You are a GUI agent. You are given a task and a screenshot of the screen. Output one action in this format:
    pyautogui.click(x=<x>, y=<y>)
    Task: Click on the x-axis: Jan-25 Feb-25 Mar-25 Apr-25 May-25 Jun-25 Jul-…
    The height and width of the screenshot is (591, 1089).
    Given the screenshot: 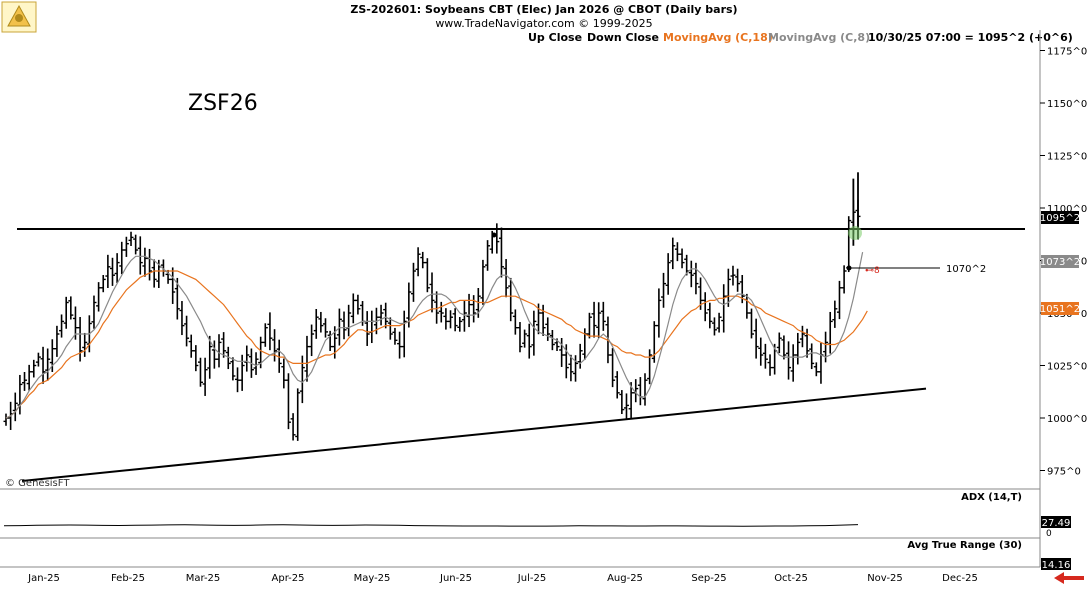 What is the action you would take?
    pyautogui.click(x=502, y=578)
    